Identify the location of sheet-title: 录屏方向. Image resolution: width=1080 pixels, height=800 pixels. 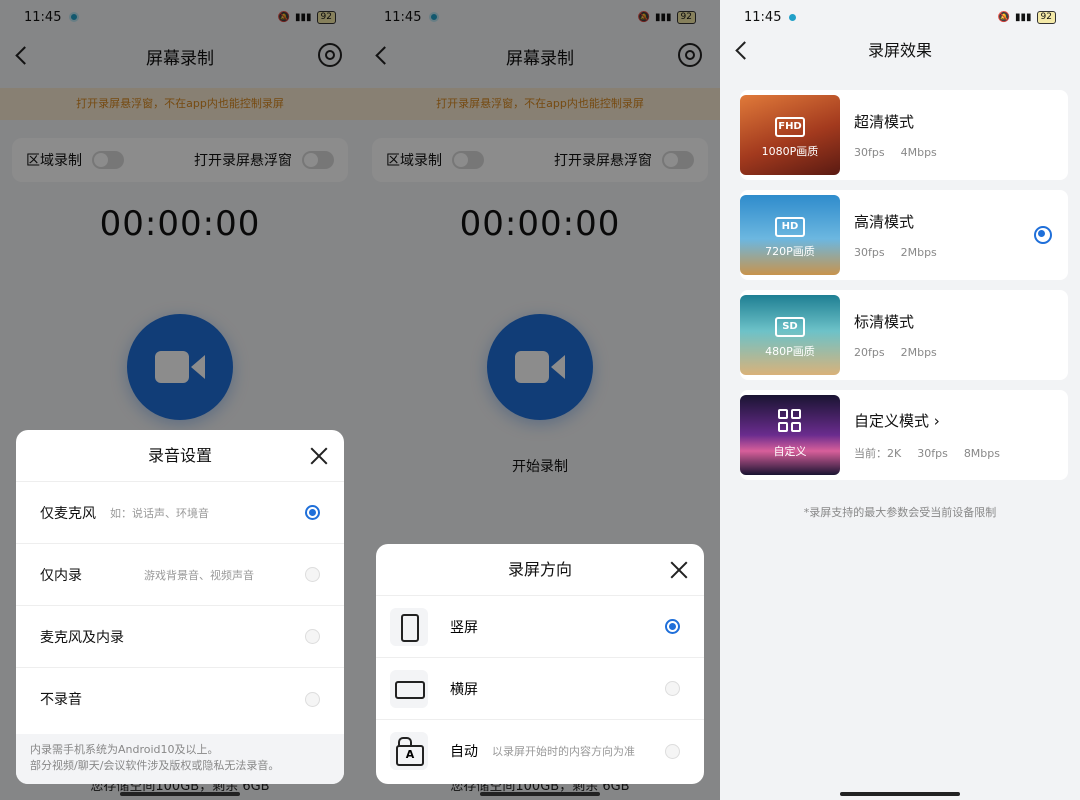
(539, 569).